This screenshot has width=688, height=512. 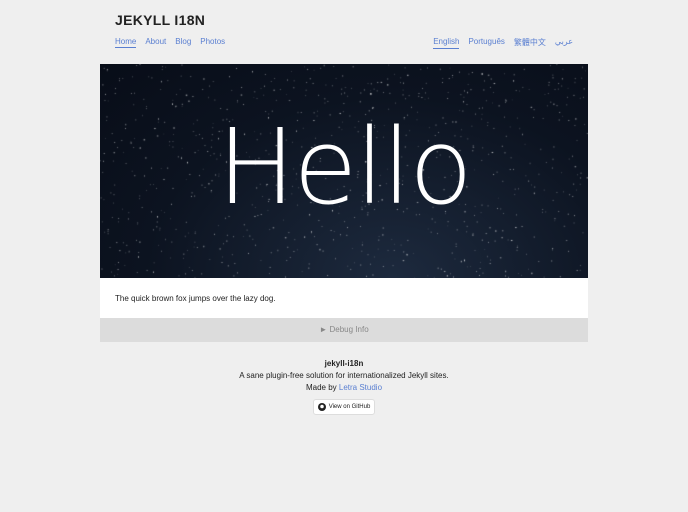 I want to click on language-nav: English Português 繁體中文 عربي, so click(x=503, y=43).